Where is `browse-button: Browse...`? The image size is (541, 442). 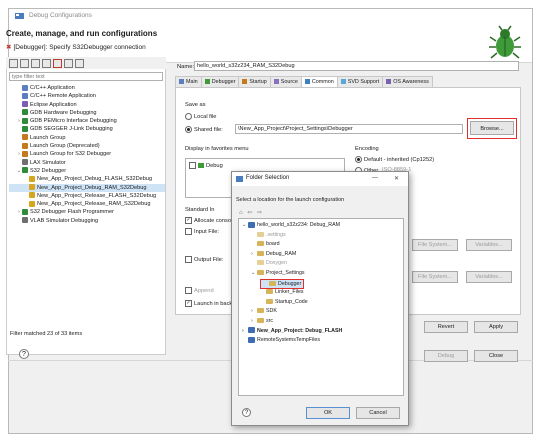
browse-button: Browse... is located at coordinates (492, 128).